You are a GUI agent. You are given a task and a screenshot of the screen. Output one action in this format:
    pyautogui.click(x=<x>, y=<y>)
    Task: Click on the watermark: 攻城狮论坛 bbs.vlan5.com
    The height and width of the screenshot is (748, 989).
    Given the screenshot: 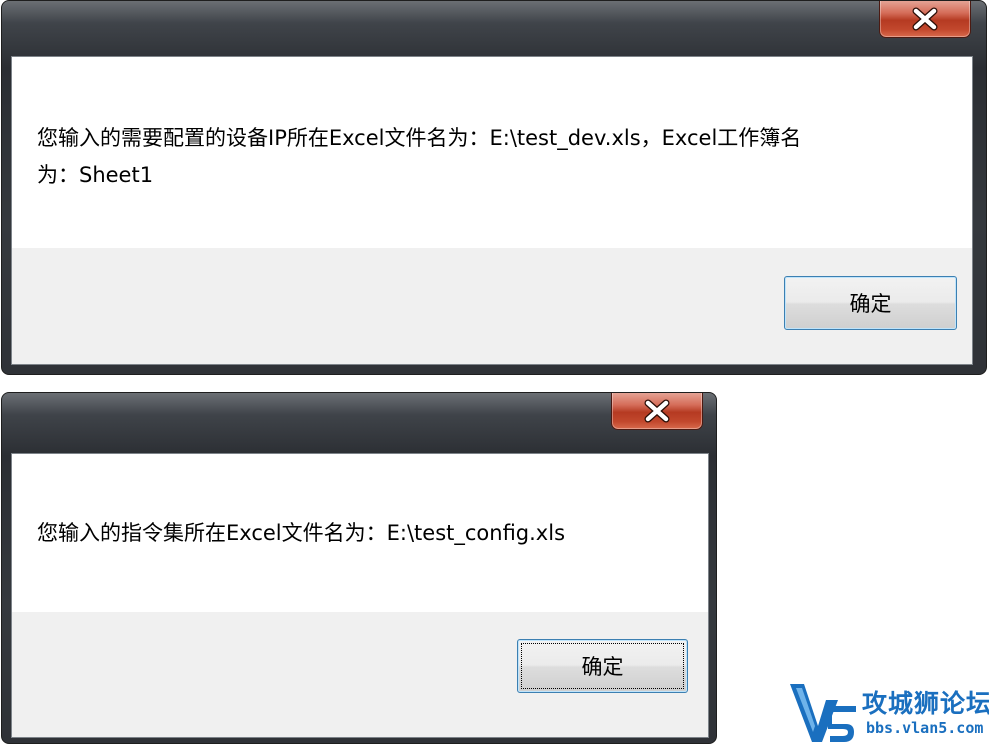 What is the action you would take?
    pyautogui.click(x=888, y=714)
    